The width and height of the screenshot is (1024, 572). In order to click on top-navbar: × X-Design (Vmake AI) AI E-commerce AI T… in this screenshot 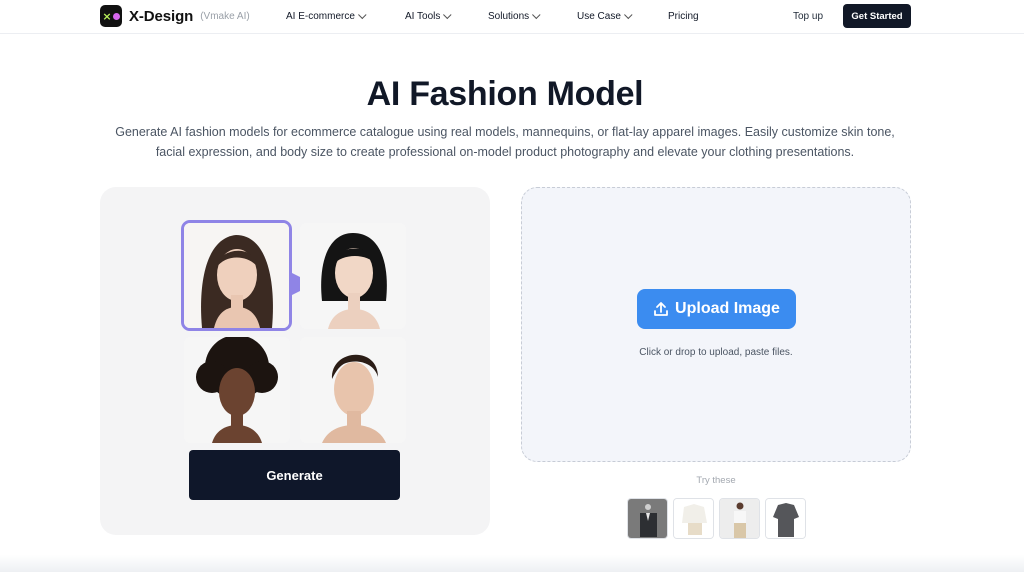, I will do `click(512, 17)`.